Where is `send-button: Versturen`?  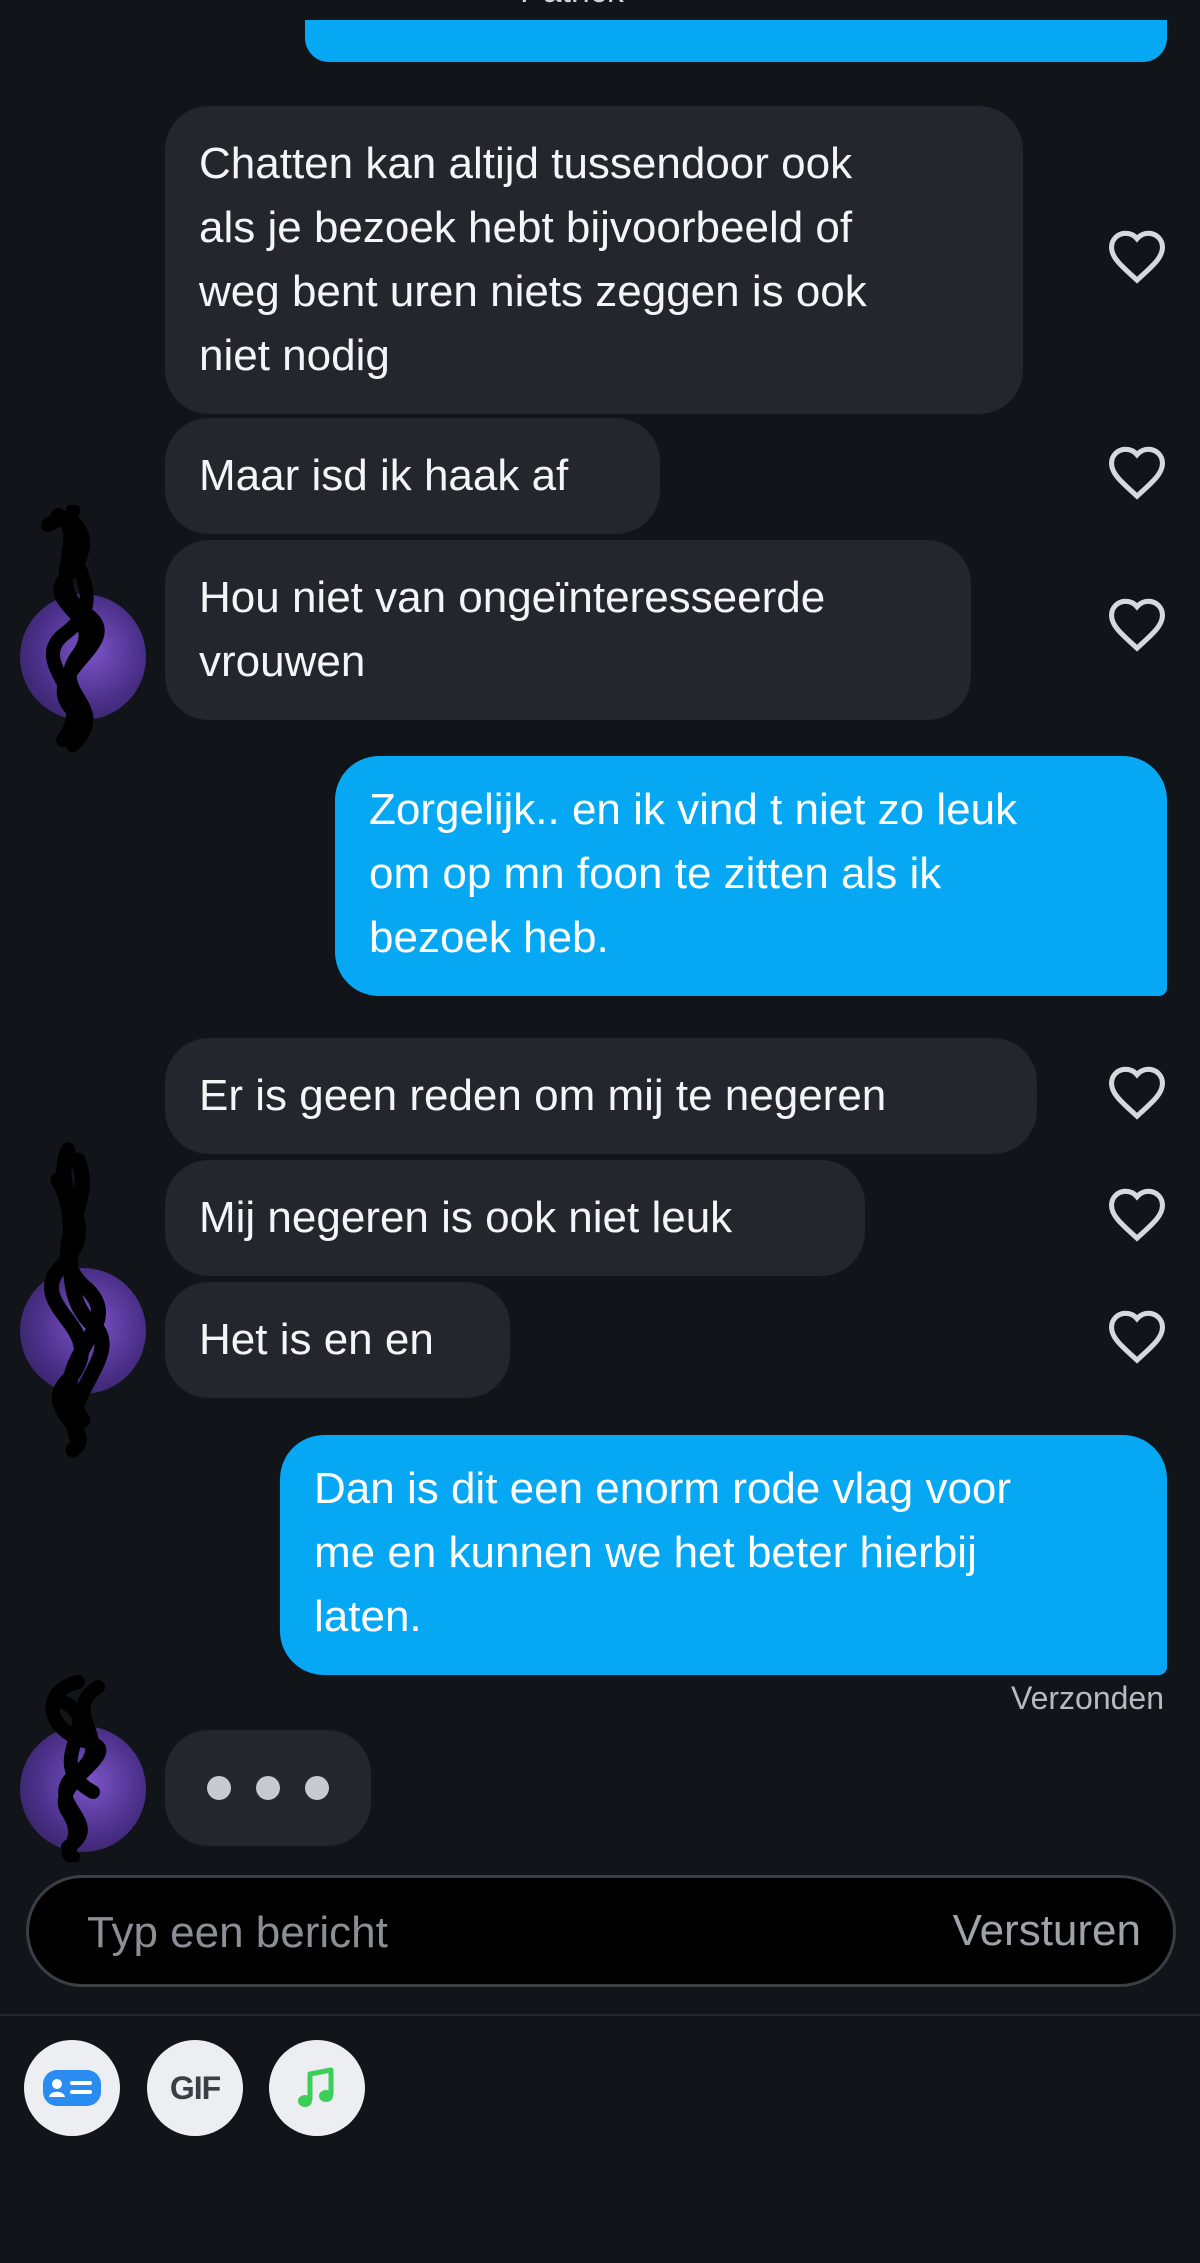
send-button: Versturen is located at coordinates (1047, 1931).